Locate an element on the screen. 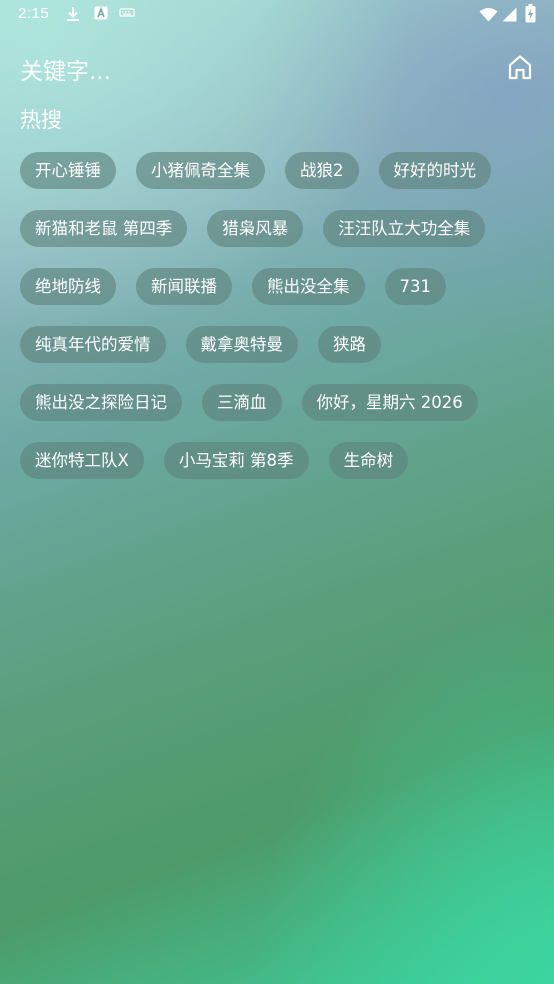  wifi-icon is located at coordinates (488, 15).